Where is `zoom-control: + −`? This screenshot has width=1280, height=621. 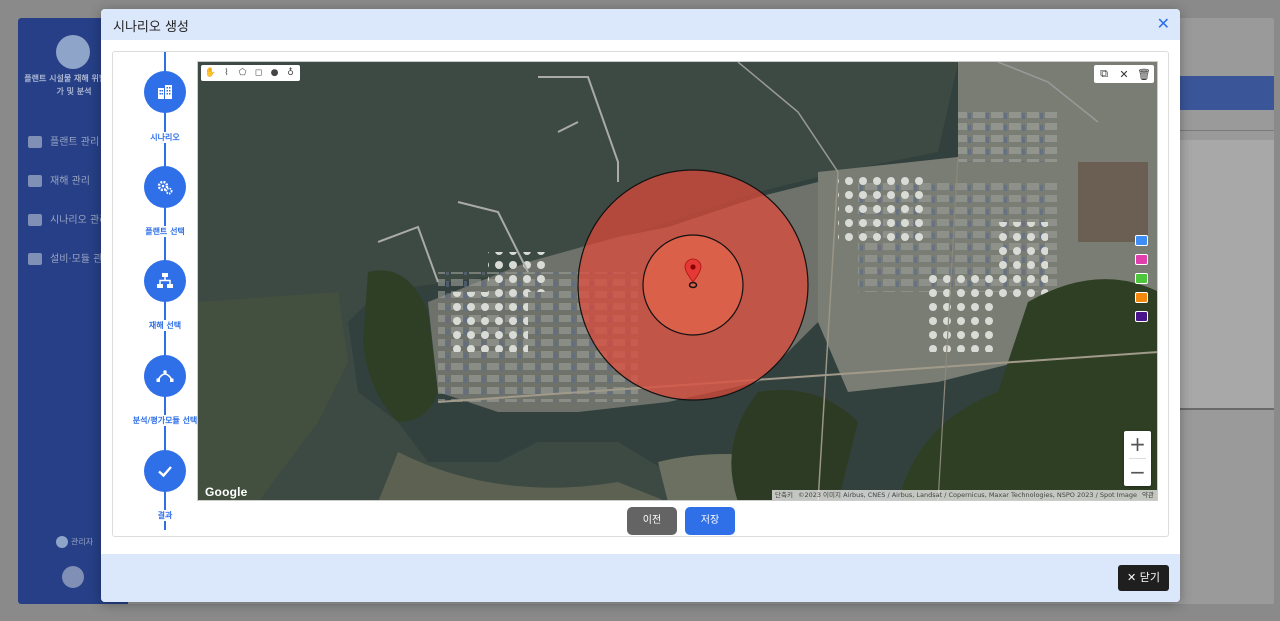 zoom-control: + − is located at coordinates (1137, 458).